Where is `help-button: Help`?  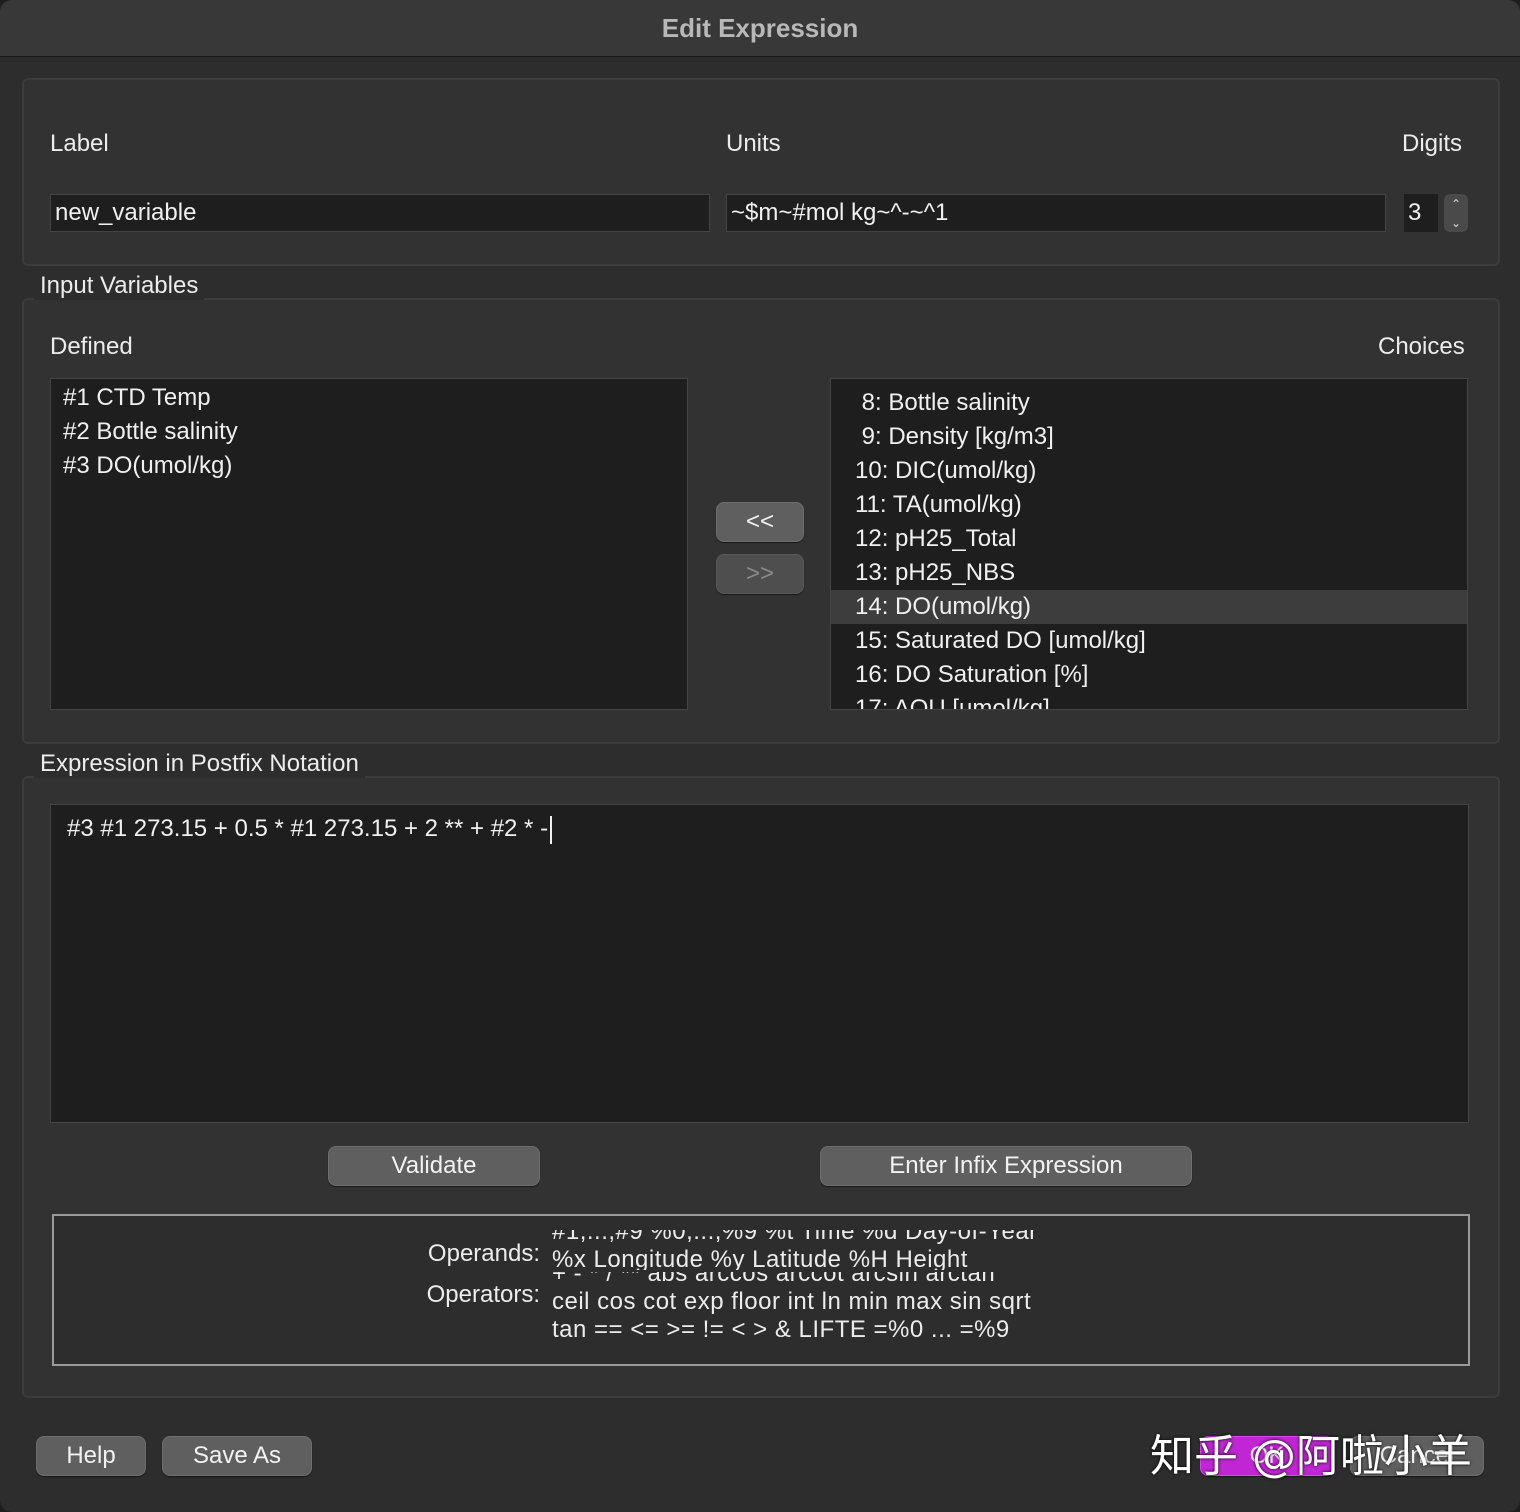 help-button: Help is located at coordinates (91, 1456).